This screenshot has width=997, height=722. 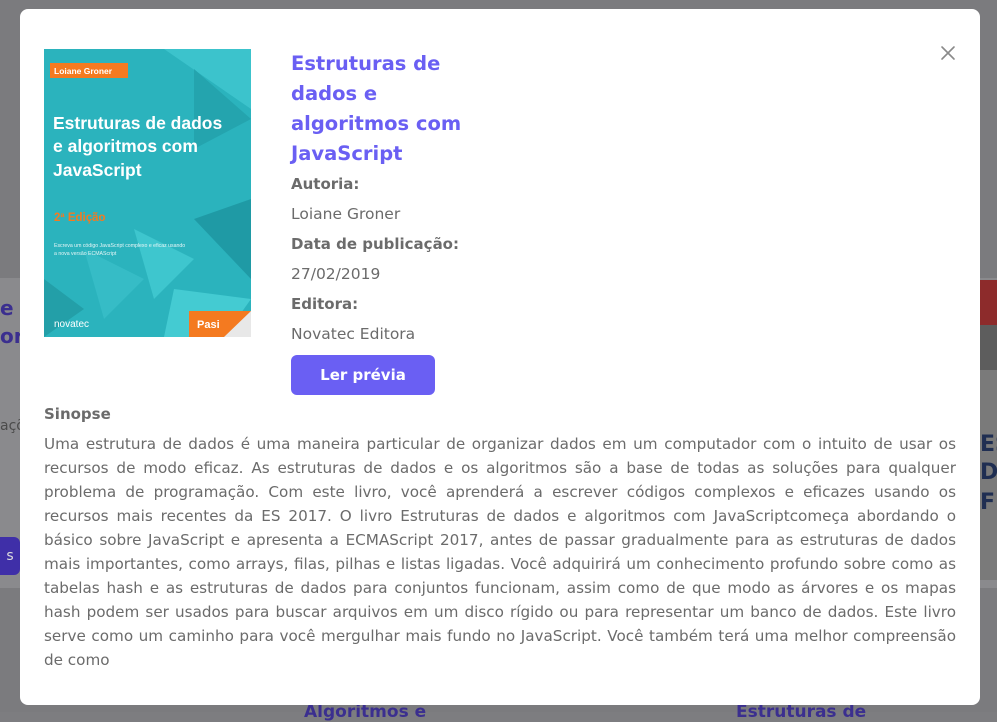 What do you see at coordinates (346, 214) in the screenshot?
I see `author-value: Loiane Groner` at bounding box center [346, 214].